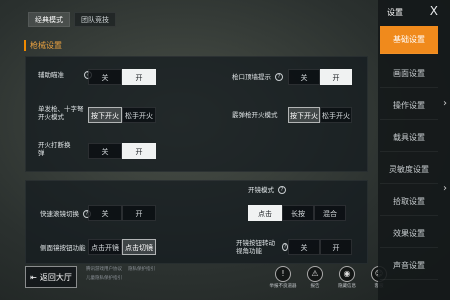 The height and width of the screenshot is (300, 450). What do you see at coordinates (409, 106) in the screenshot?
I see `sidebar-item-controls: 操作设置` at bounding box center [409, 106].